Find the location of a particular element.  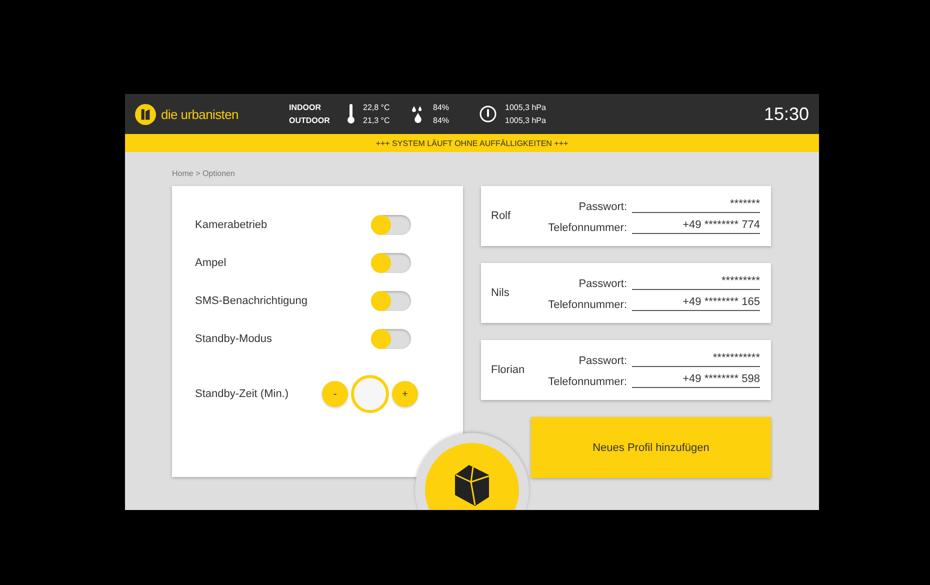

location-label: INDOOR is located at coordinates (305, 107).